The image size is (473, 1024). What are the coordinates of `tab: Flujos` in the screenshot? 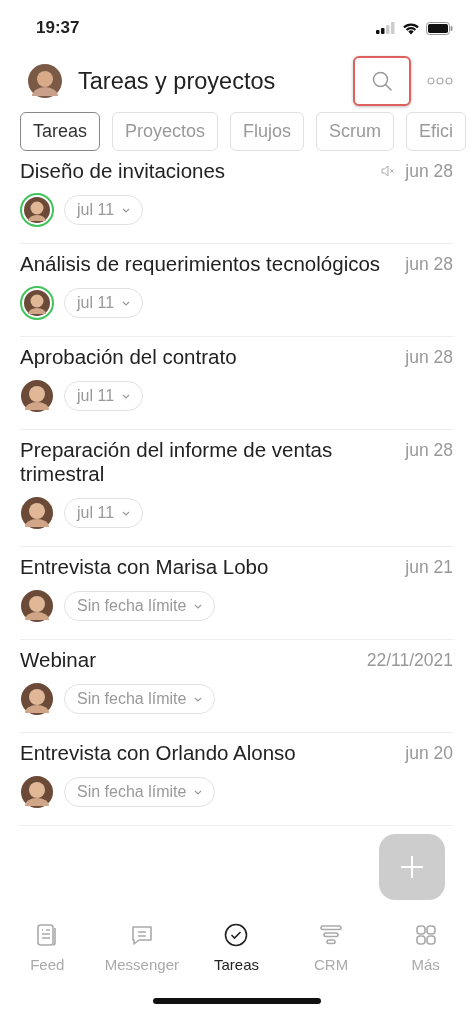 It's located at (267, 131).